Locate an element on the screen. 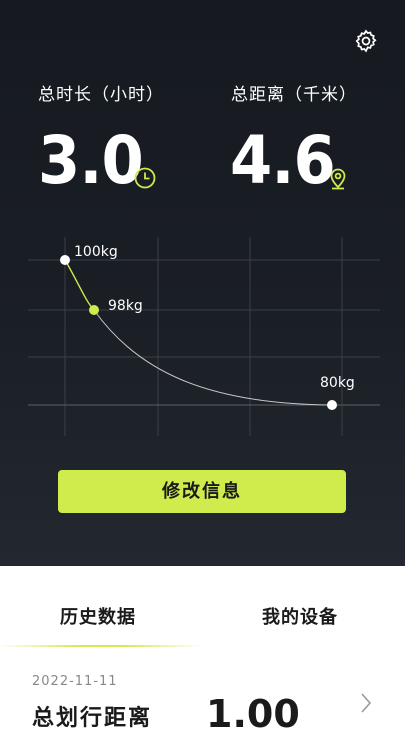 The image size is (405, 736). gear-icon is located at coordinates (366, 41).